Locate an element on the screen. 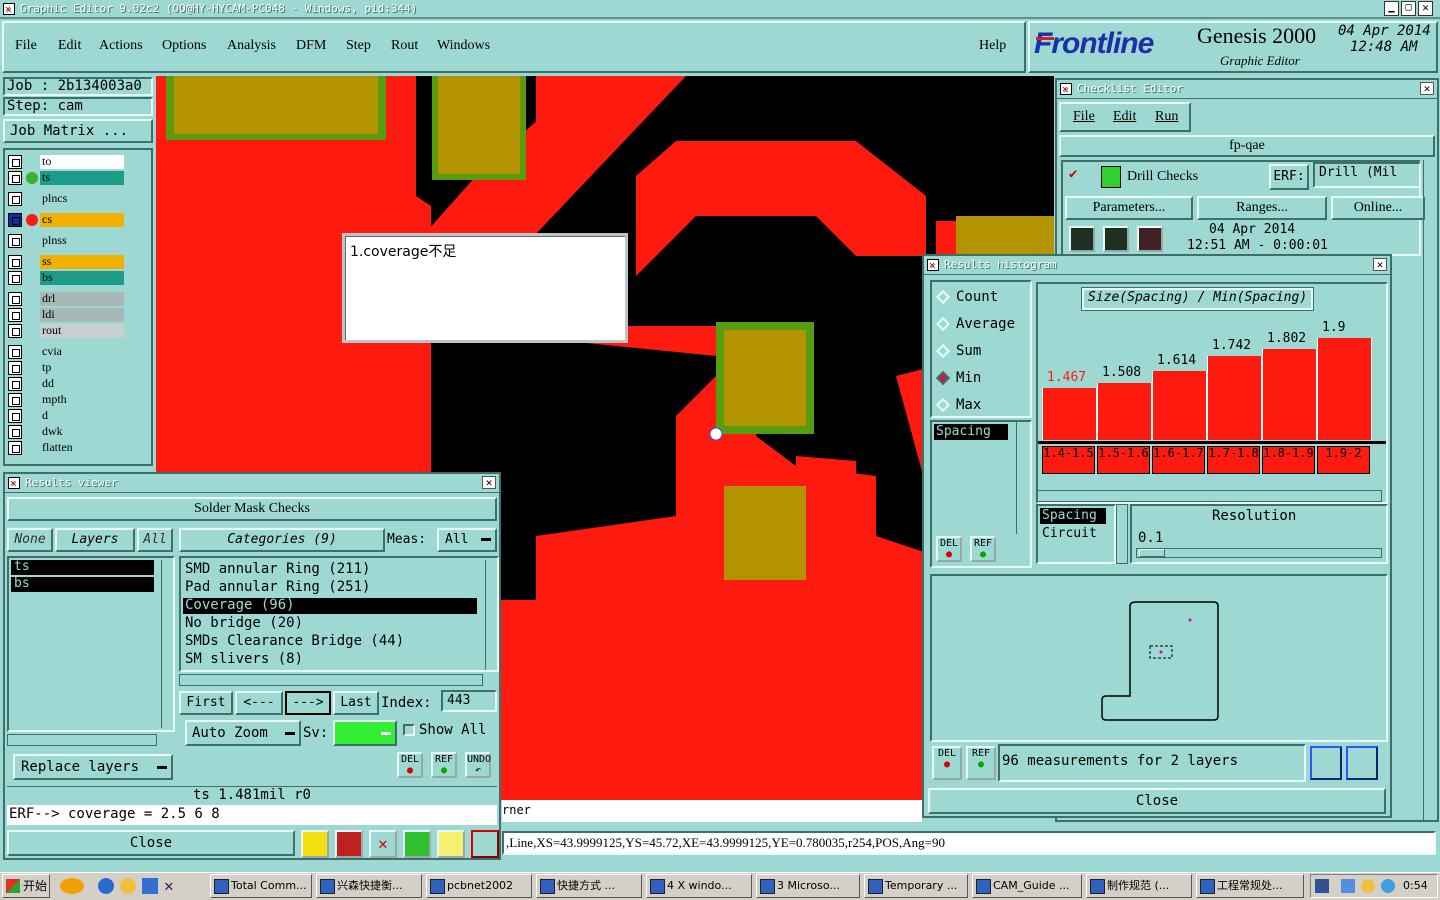 The image size is (1440, 900). layer-row-plncs: plncs is located at coordinates (66, 199).